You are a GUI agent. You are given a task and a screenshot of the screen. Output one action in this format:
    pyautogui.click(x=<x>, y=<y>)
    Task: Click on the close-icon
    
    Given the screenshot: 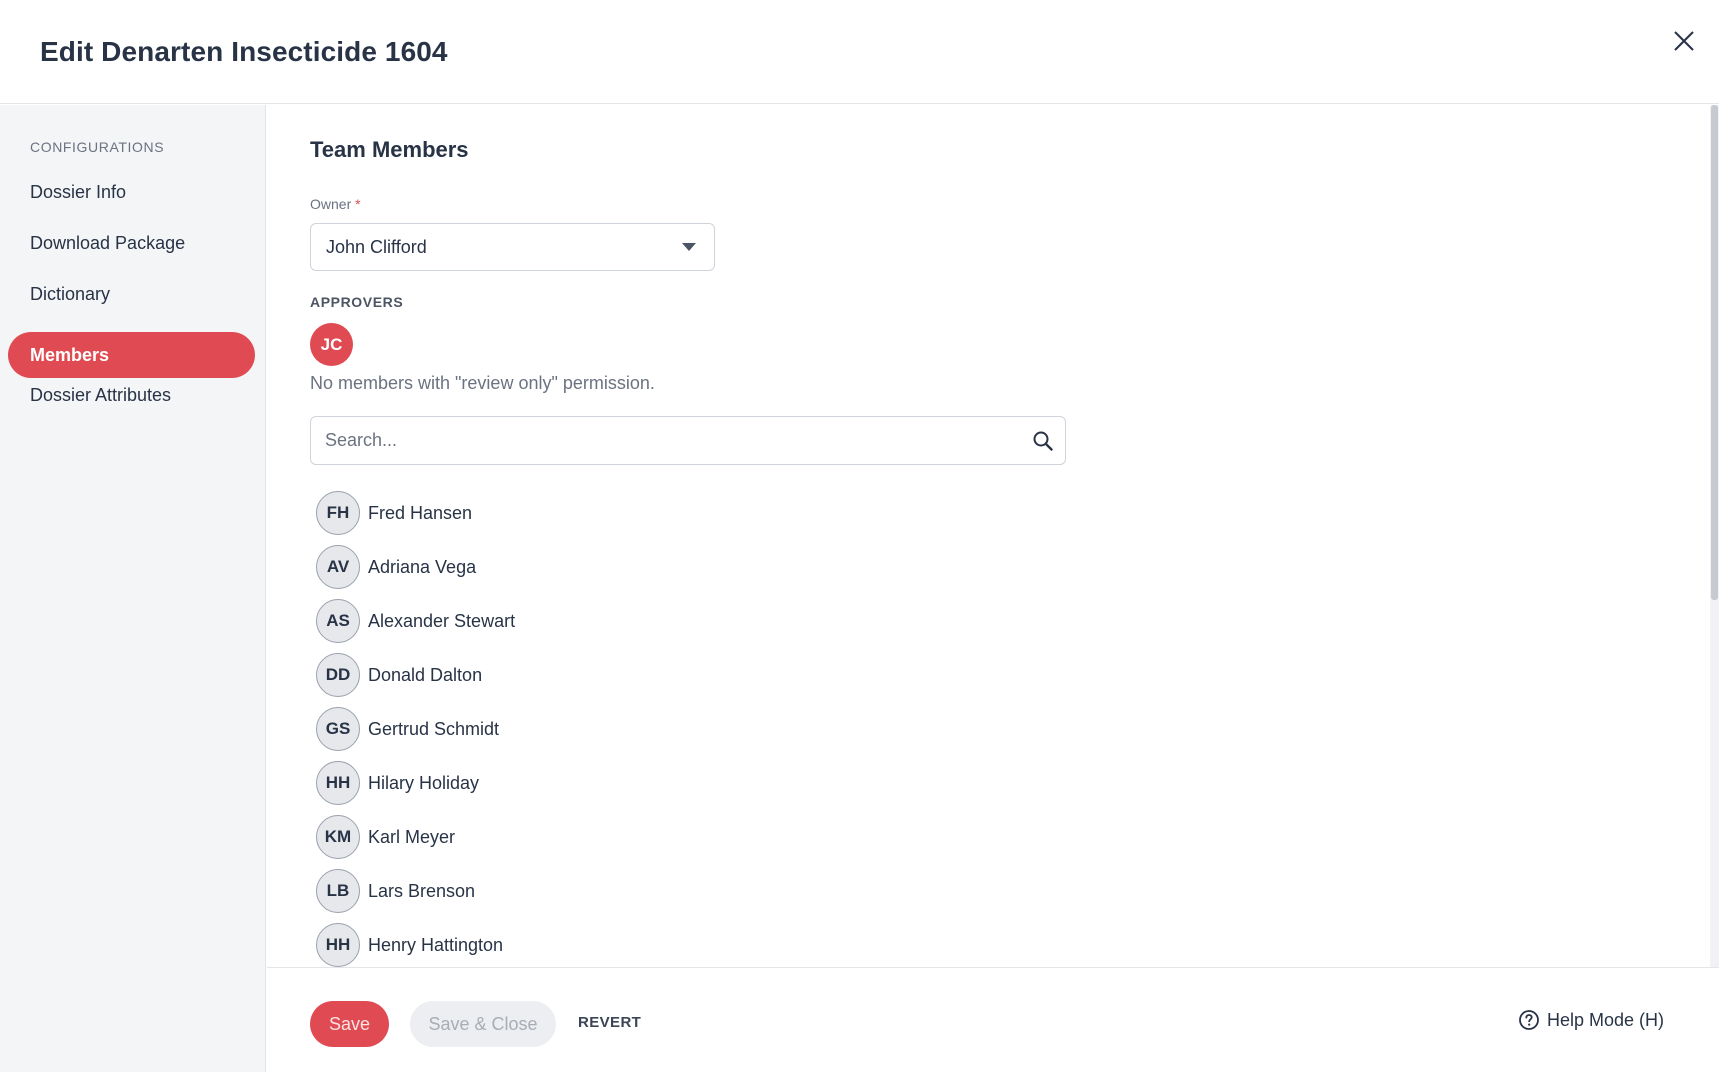 What is the action you would take?
    pyautogui.click(x=1684, y=41)
    